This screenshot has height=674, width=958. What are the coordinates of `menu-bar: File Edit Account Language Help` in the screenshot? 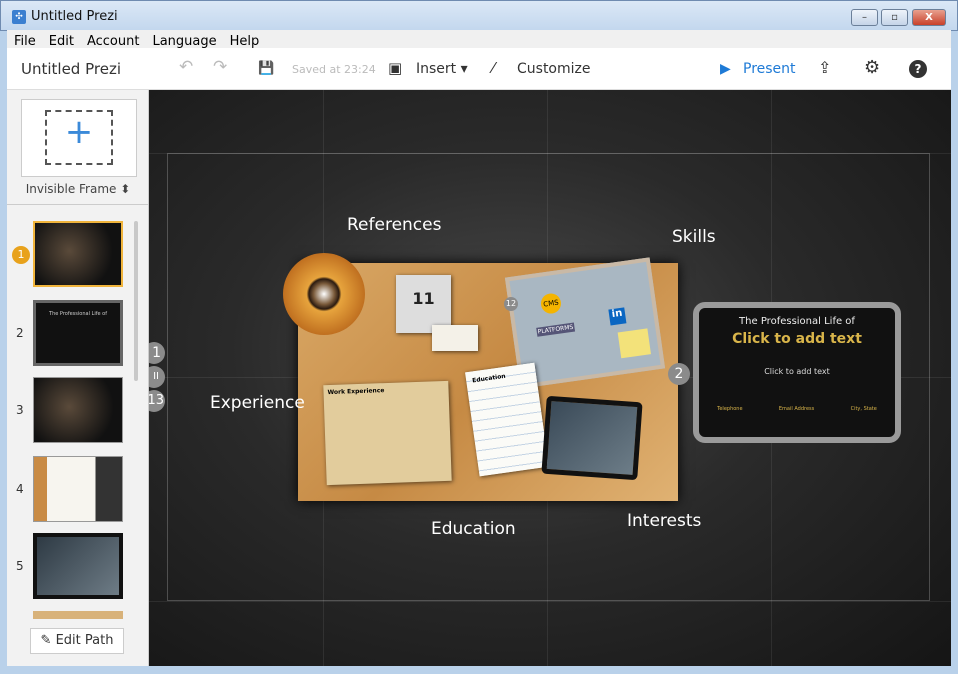 It's located at (479, 39).